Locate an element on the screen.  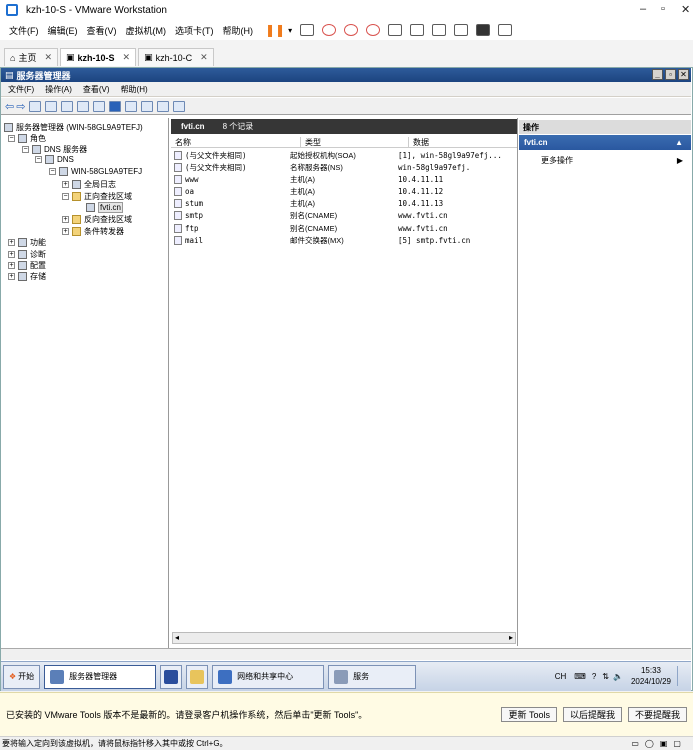
up-icon is located at coordinates (35, 106).